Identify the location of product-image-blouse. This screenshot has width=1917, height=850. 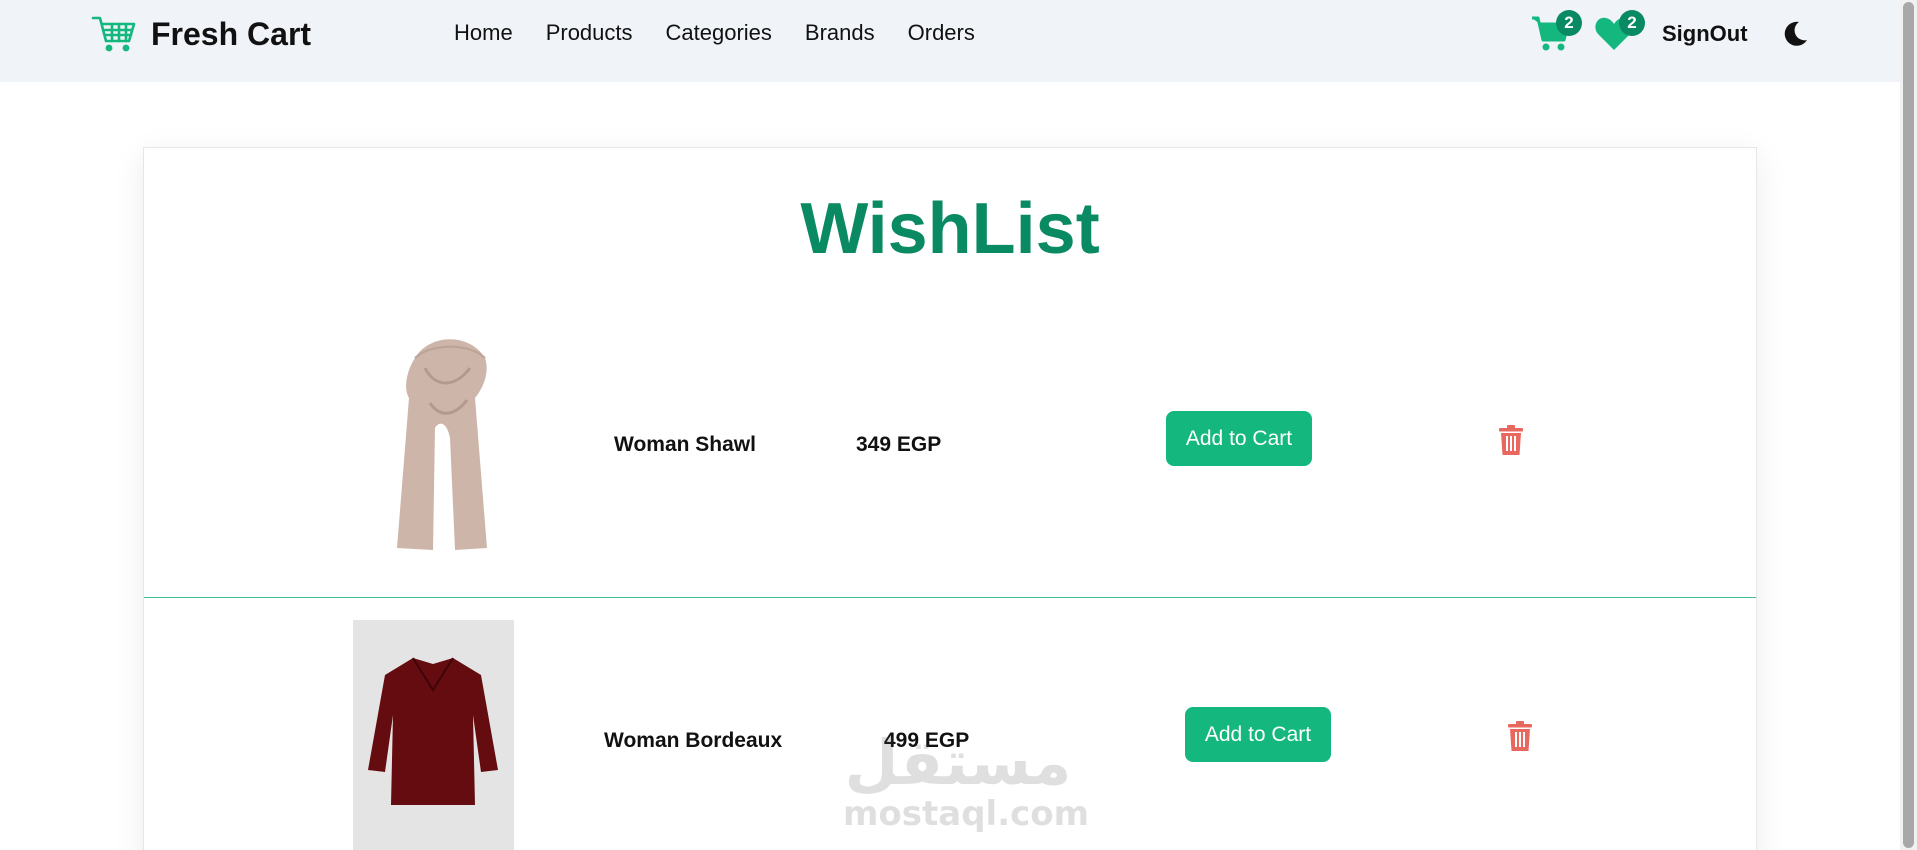
(433, 735).